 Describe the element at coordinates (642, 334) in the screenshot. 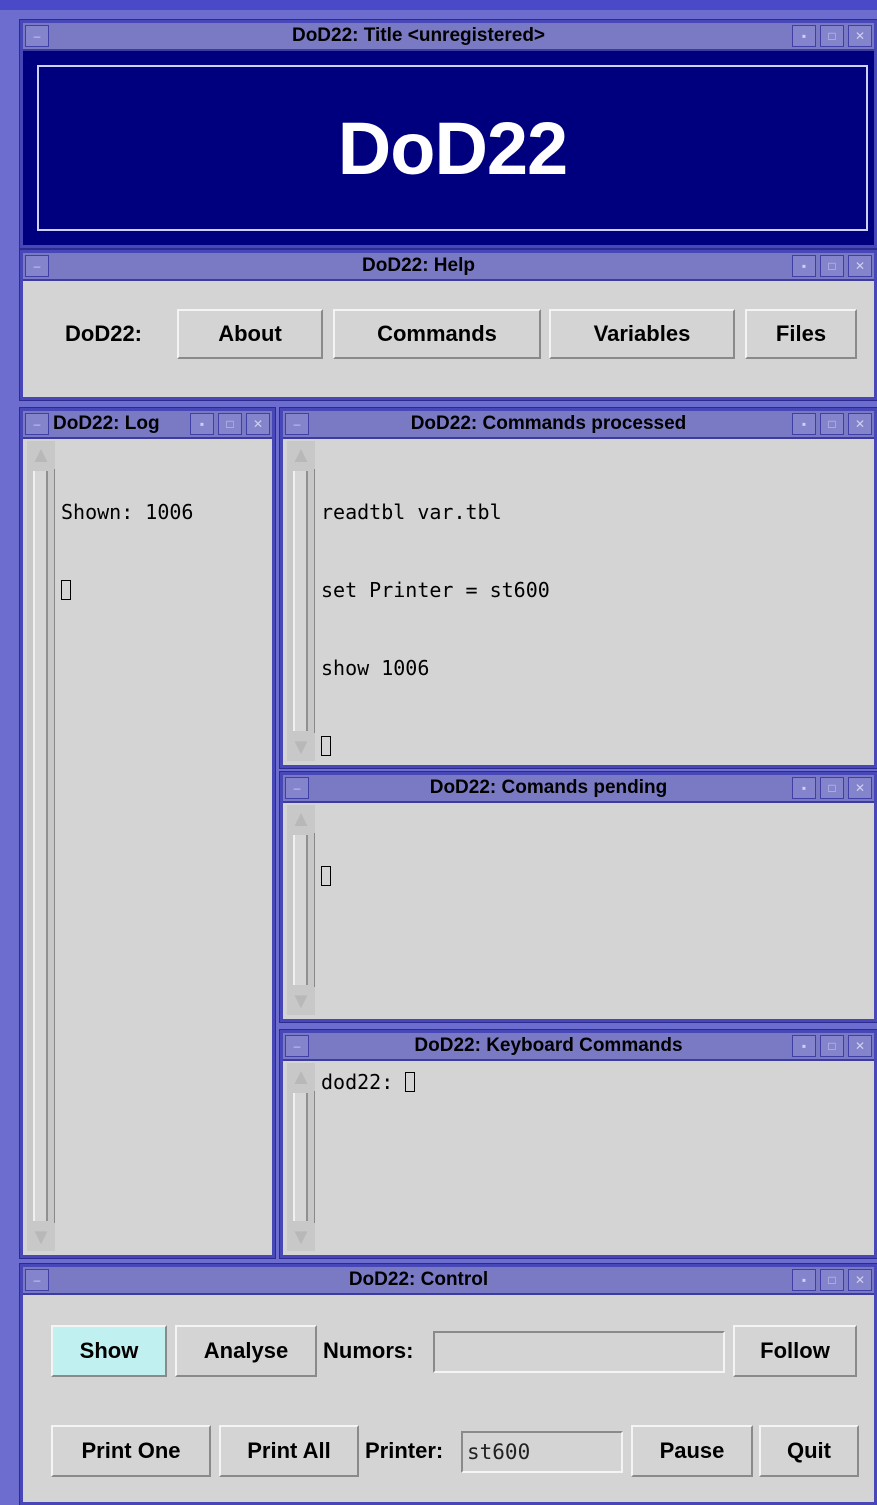

I see `variables-button: Variables` at that location.